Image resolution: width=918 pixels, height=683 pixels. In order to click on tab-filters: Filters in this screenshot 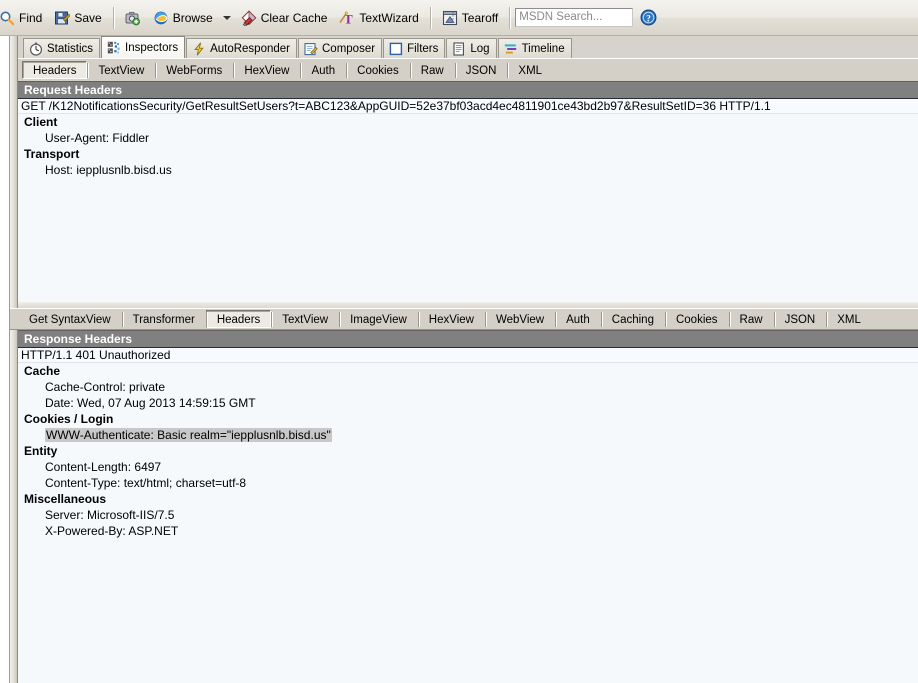, I will do `click(414, 48)`.